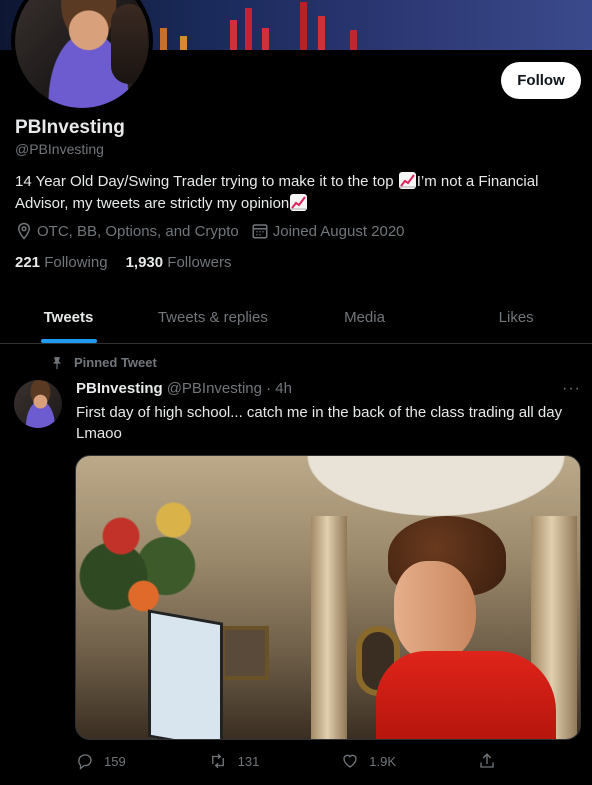 This screenshot has width=592, height=785. Describe the element at coordinates (85, 762) in the screenshot. I see `reply-icon` at that location.